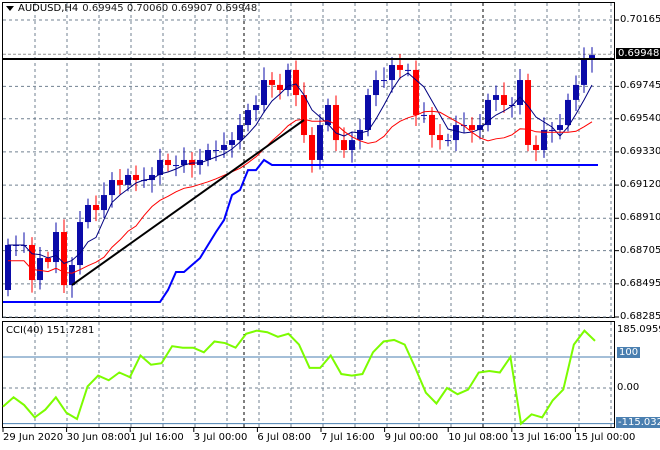 The height and width of the screenshot is (450, 660). Describe the element at coordinates (640, 218) in the screenshot. I see `price-axis-label: 0.68910` at that location.